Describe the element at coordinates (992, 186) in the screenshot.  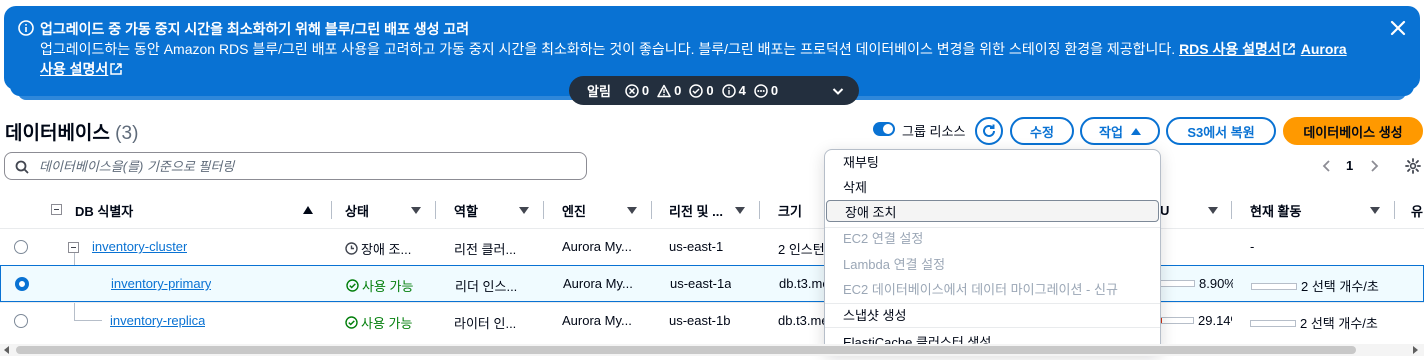
I see `menu-item-delete: 삭제` at that location.